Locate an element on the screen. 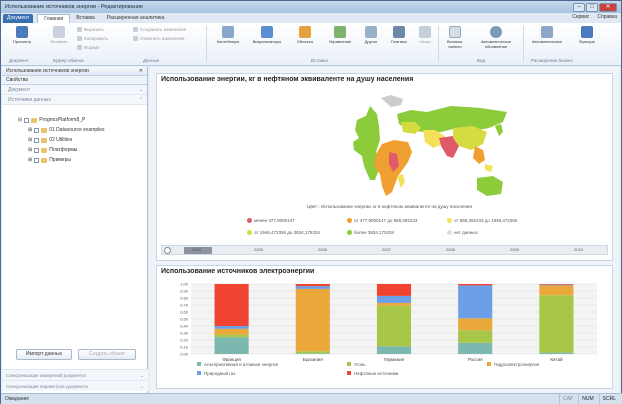 Image resolution: width=622 pixels, height=404 pixels. preview-button: Просмотр is located at coordinates (22, 35).